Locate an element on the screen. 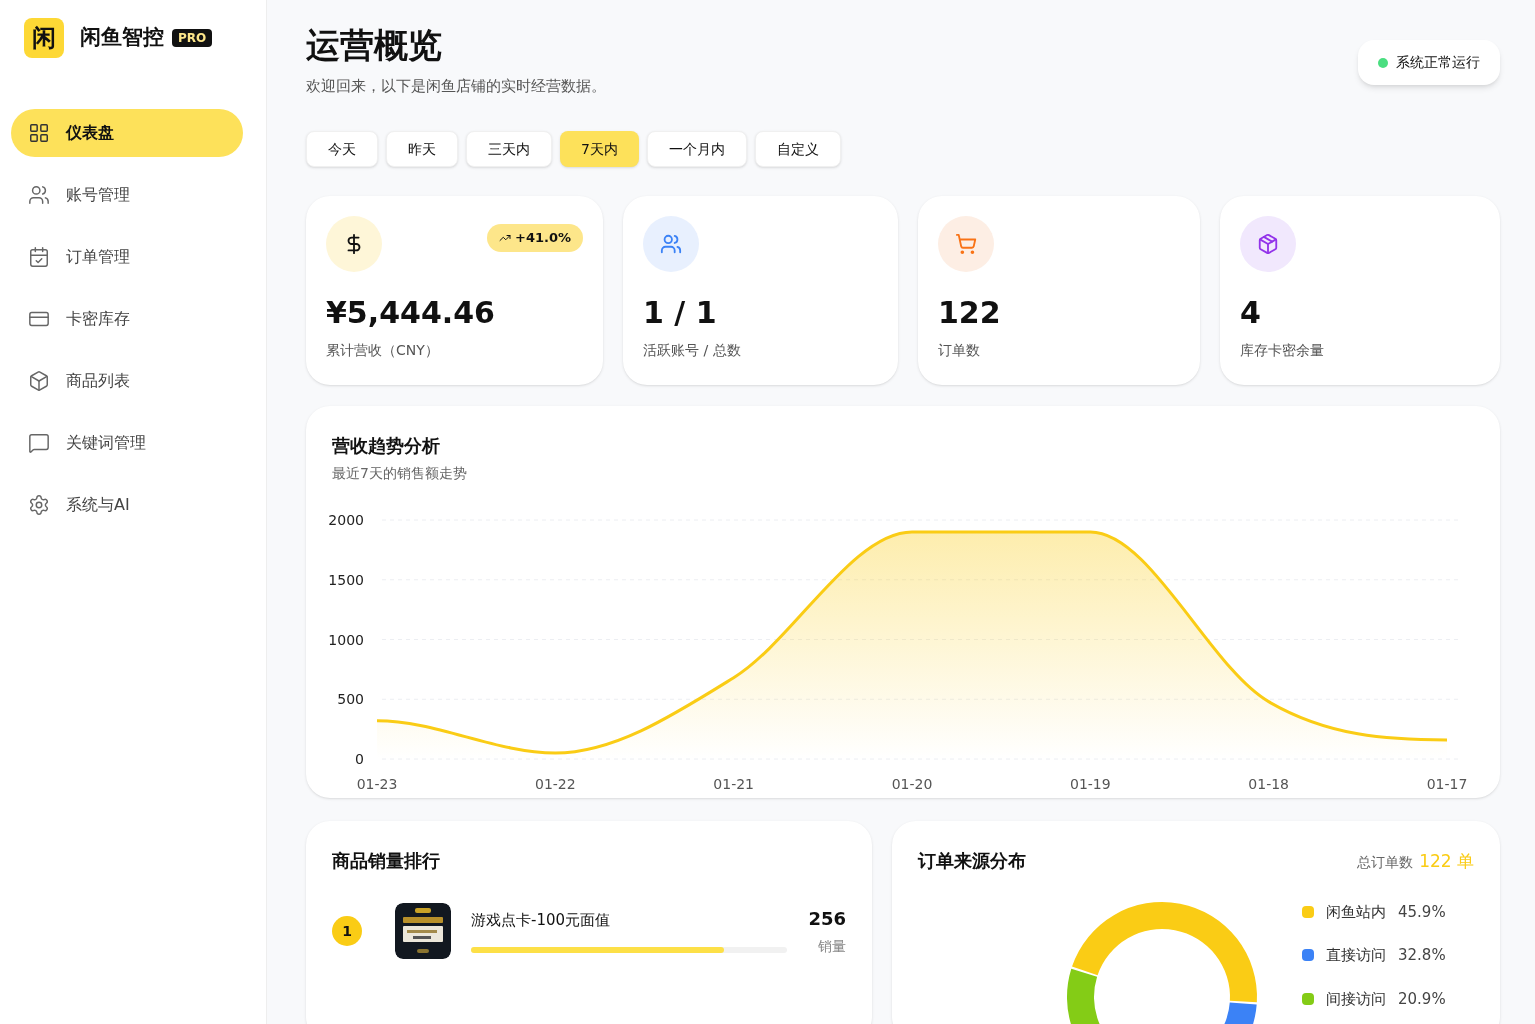 The image size is (1535, 1024). stat-value: 122 is located at coordinates (970, 313).